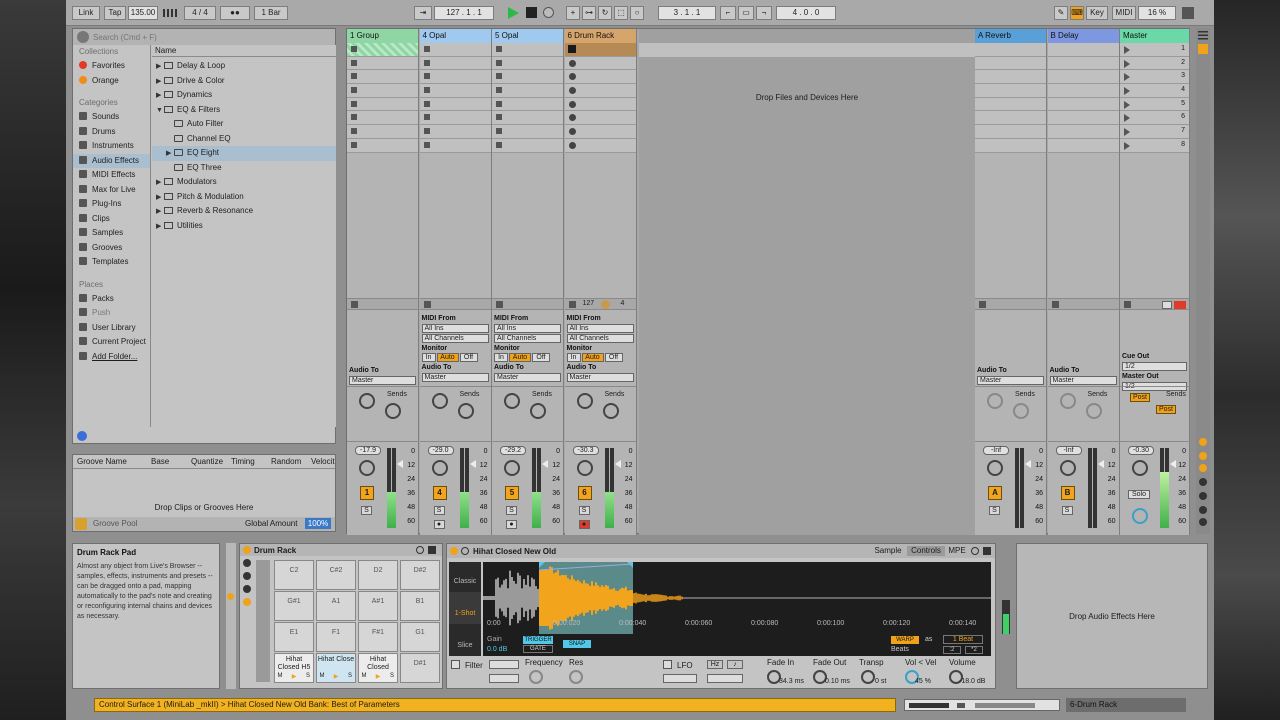 The height and width of the screenshot is (720, 1280). What do you see at coordinates (368, 450) in the screenshot?
I see `volume-field: -17.9` at bounding box center [368, 450].